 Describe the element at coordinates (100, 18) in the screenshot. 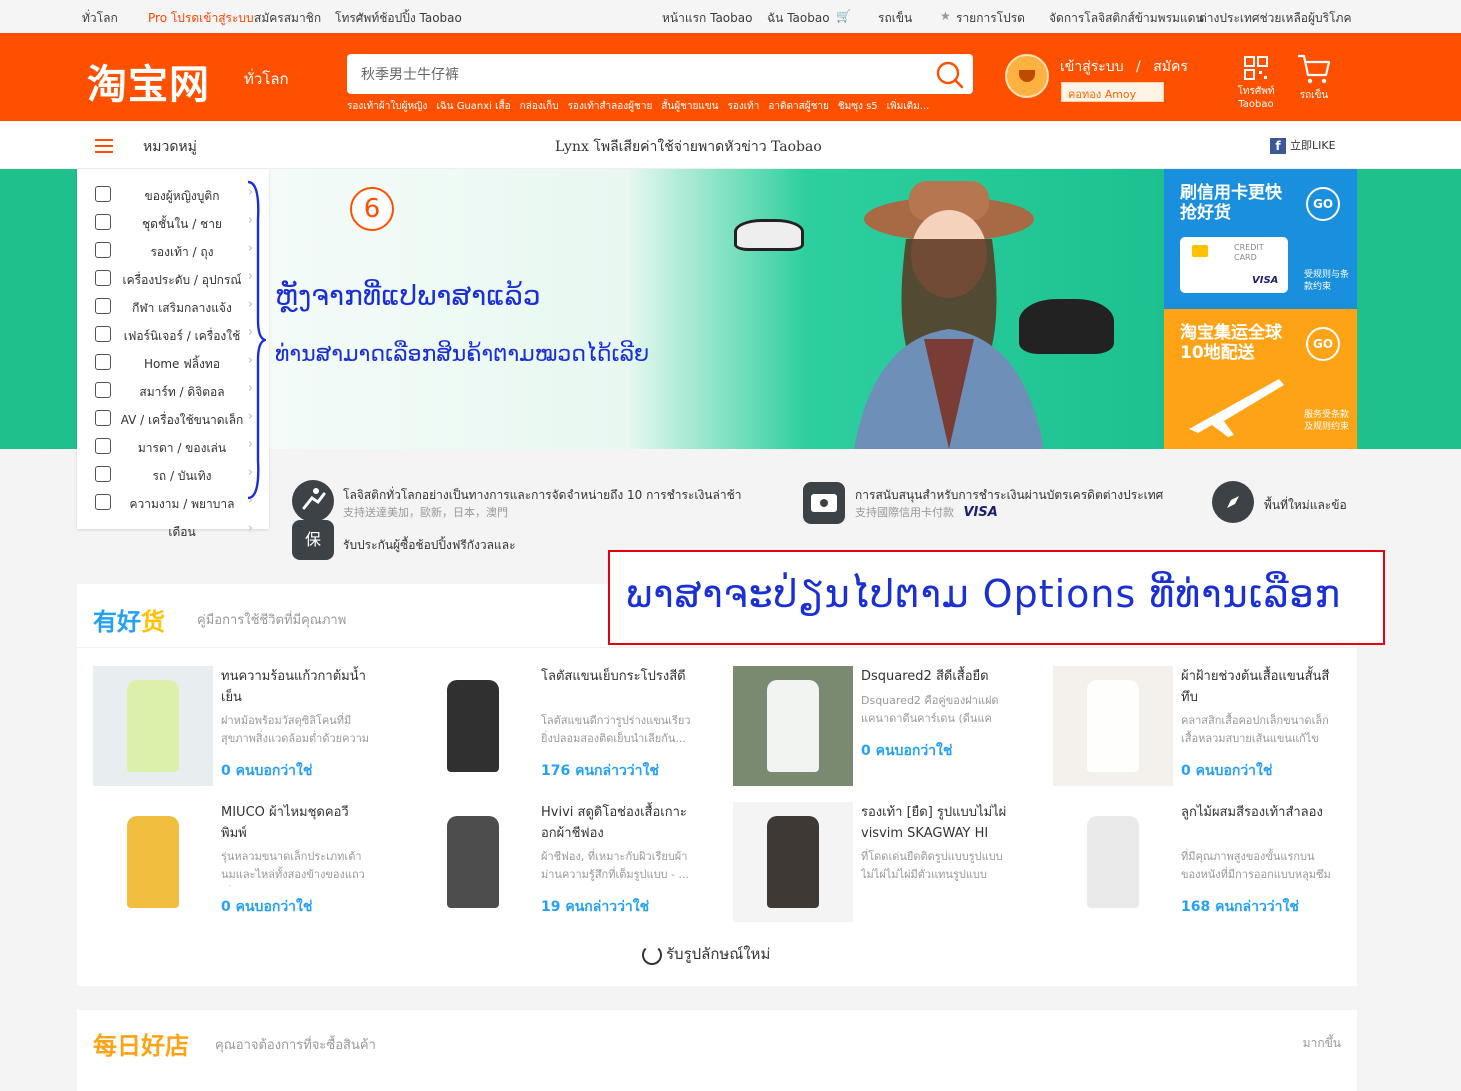

I see `global-site-link: ทั่วโลก` at that location.